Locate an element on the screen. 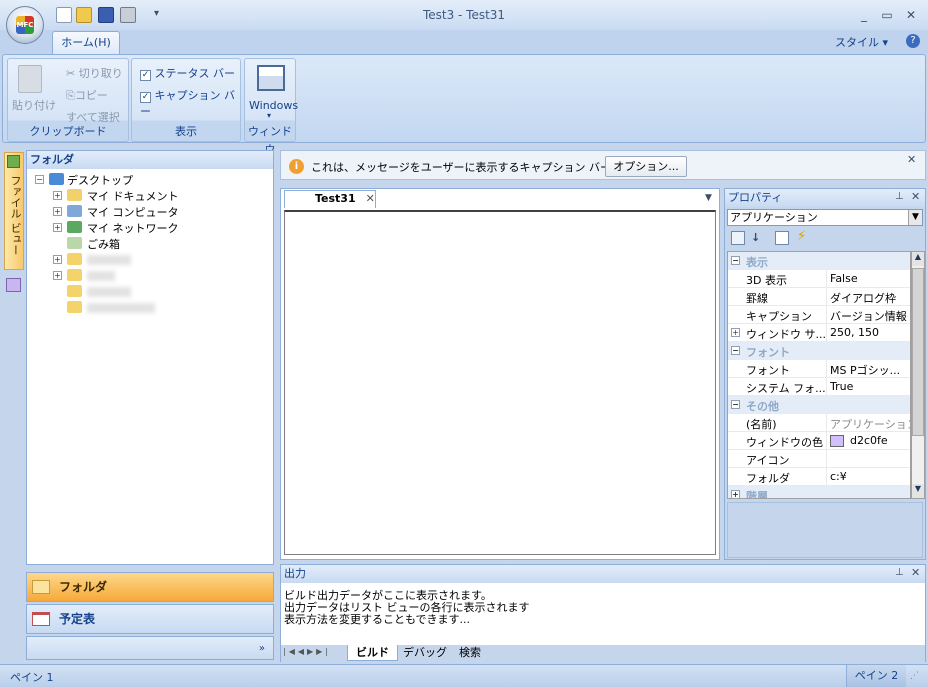 The height and width of the screenshot is (687, 928). property-value: アプリケーション is located at coordinates (870, 424).